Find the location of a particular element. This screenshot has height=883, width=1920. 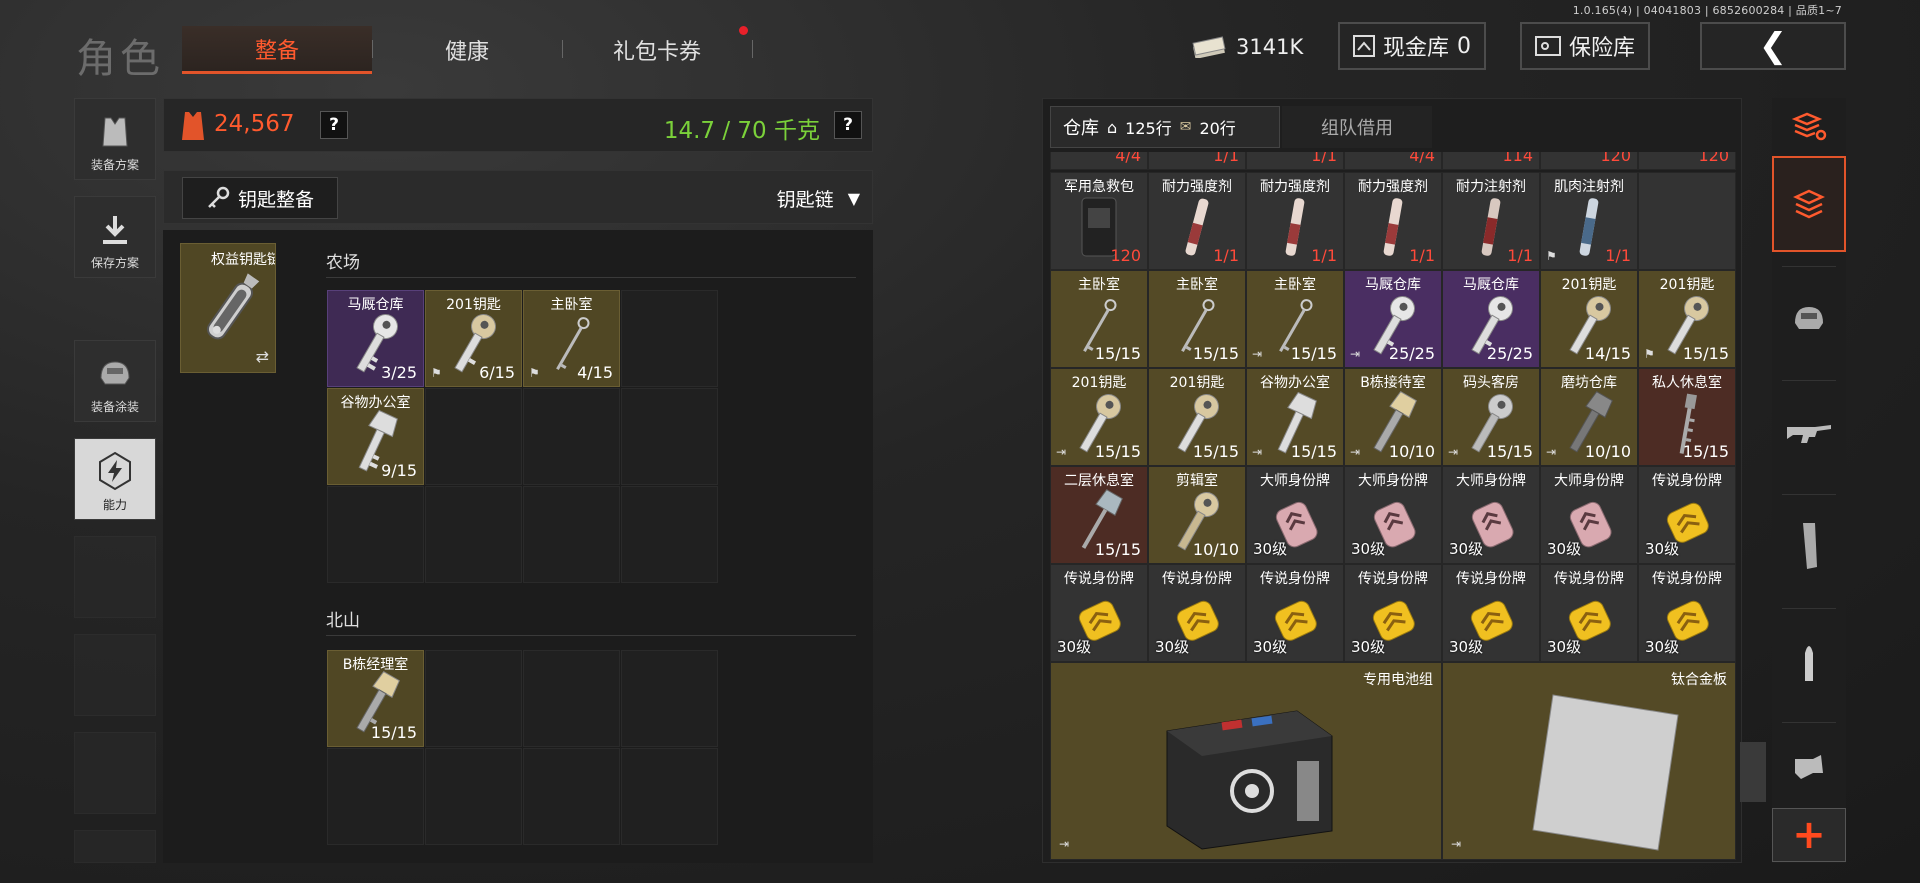

warehouse-item: 军用急救包 120 is located at coordinates (1099, 221).